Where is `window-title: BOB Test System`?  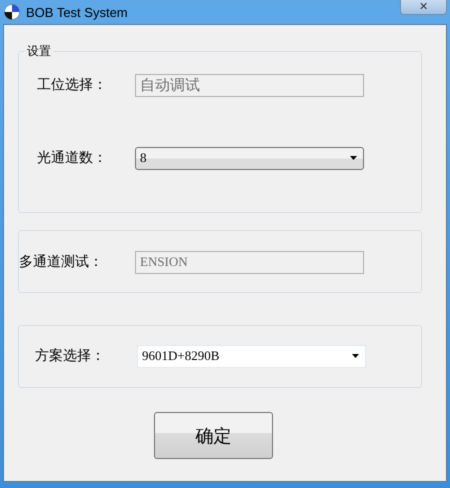 window-title: BOB Test System is located at coordinates (77, 12).